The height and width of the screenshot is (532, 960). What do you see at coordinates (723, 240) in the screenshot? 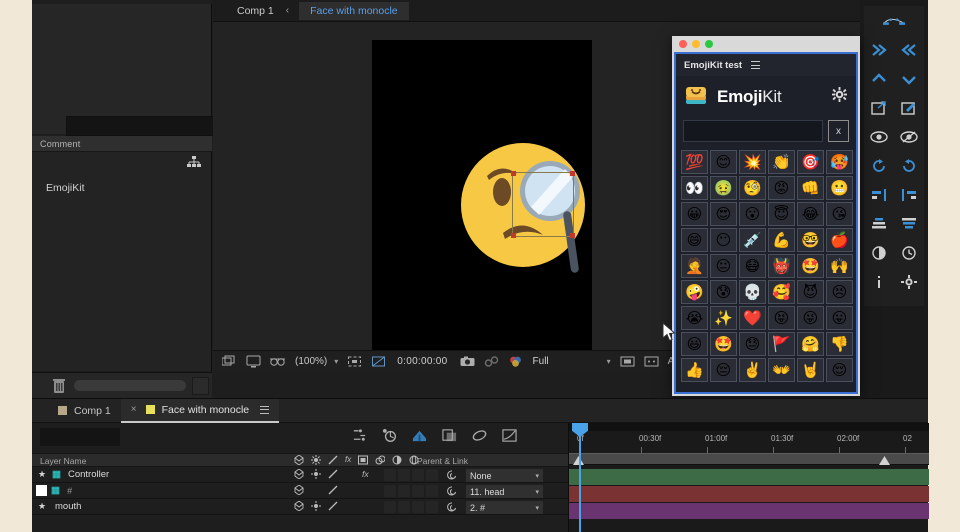
I see `emoji-cell: 😶` at bounding box center [723, 240].